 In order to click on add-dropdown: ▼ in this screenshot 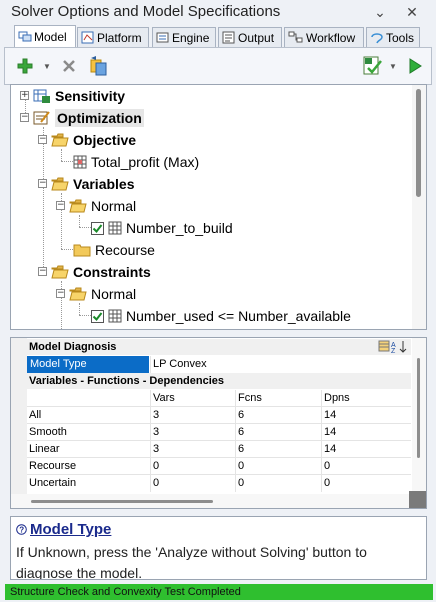, I will do `click(47, 66)`.